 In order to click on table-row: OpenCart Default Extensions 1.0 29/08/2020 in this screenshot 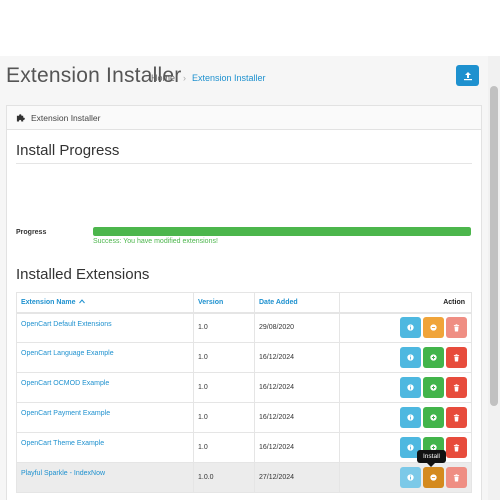, I will do `click(244, 327)`.